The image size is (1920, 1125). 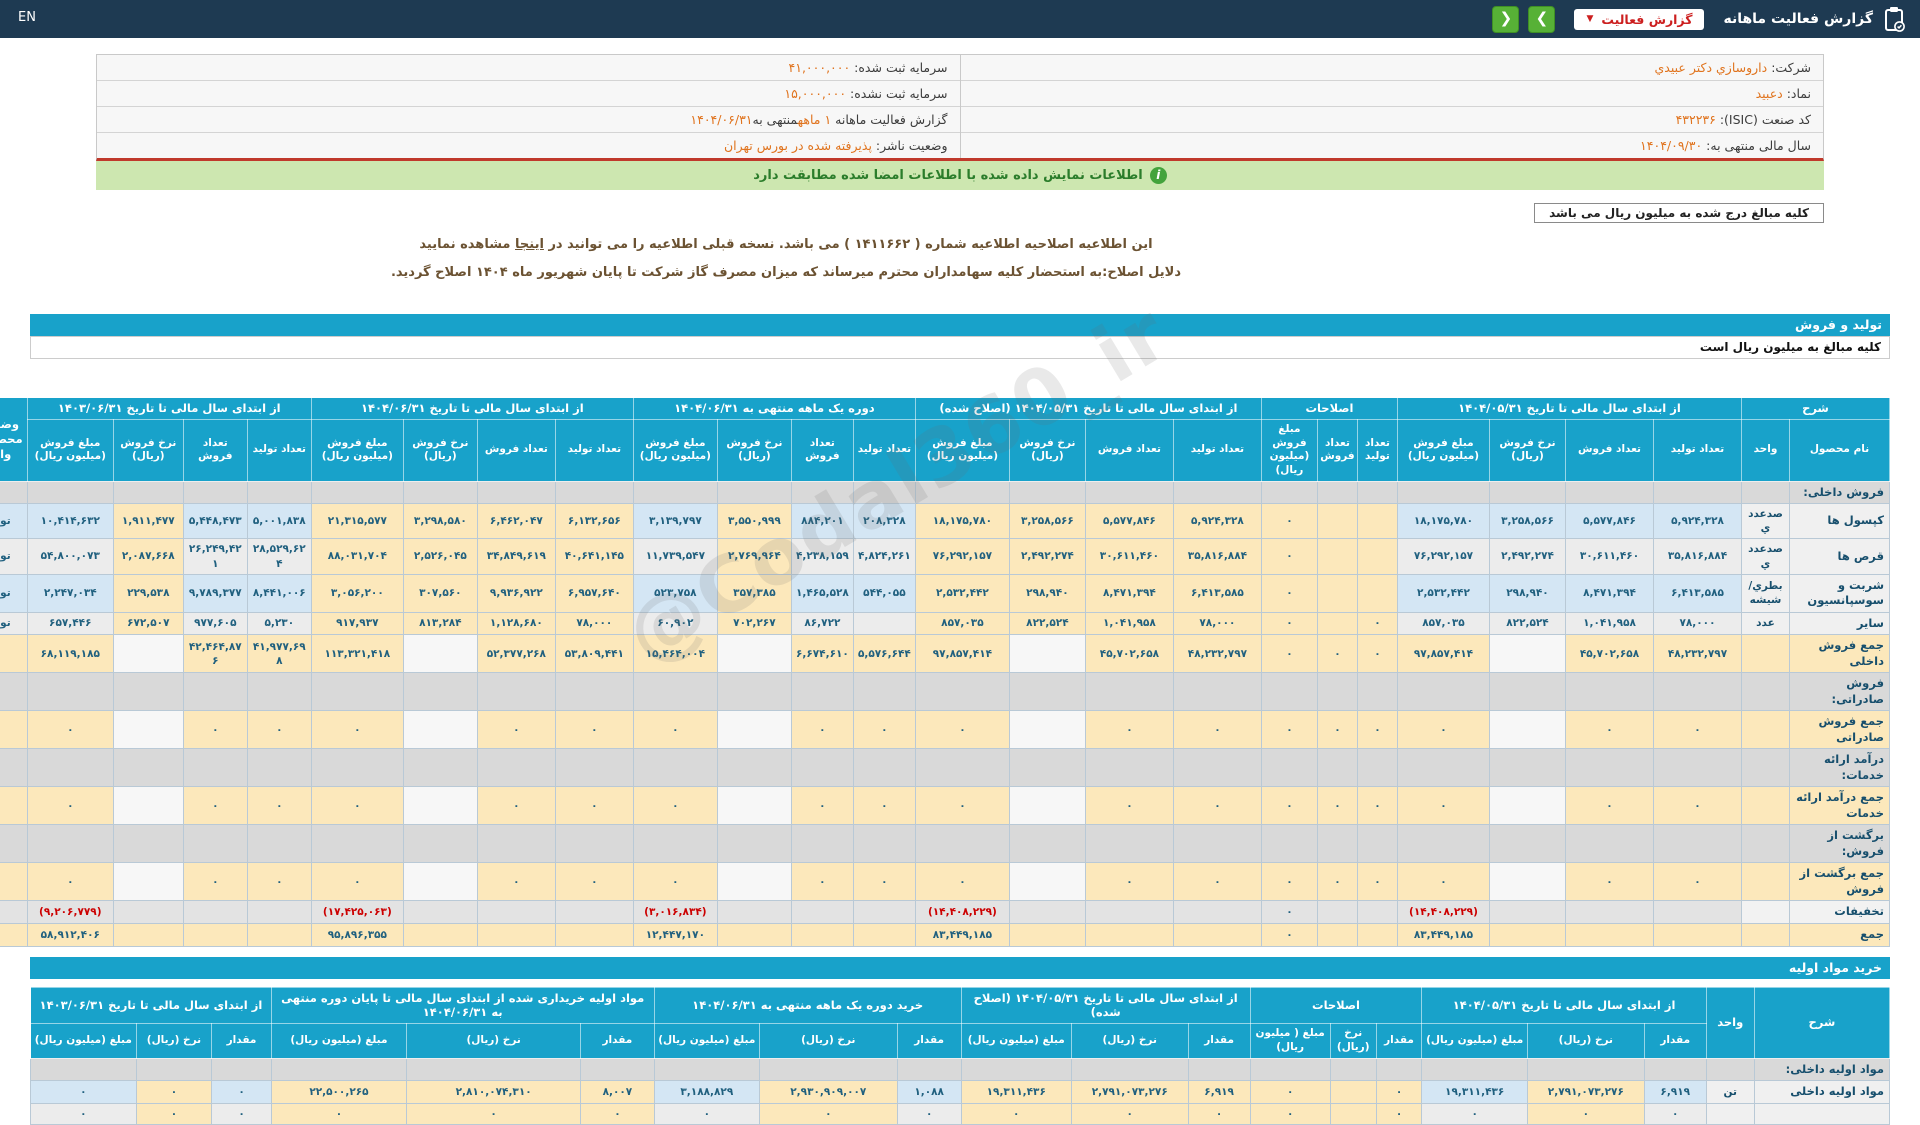 I want to click on data-cell: ۲۲,۵۰۰,۲۶۵, so click(x=339, y=1092).